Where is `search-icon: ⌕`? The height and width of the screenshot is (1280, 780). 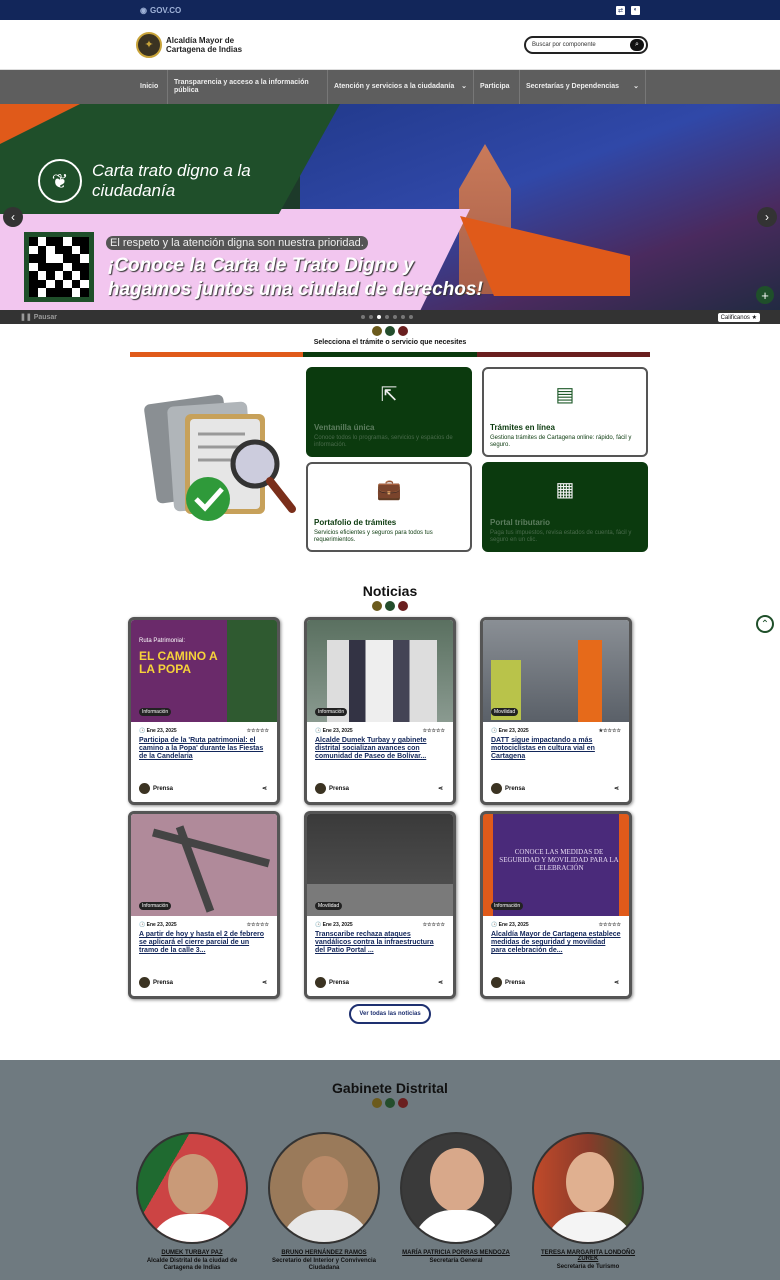
search-icon: ⌕ is located at coordinates (637, 44).